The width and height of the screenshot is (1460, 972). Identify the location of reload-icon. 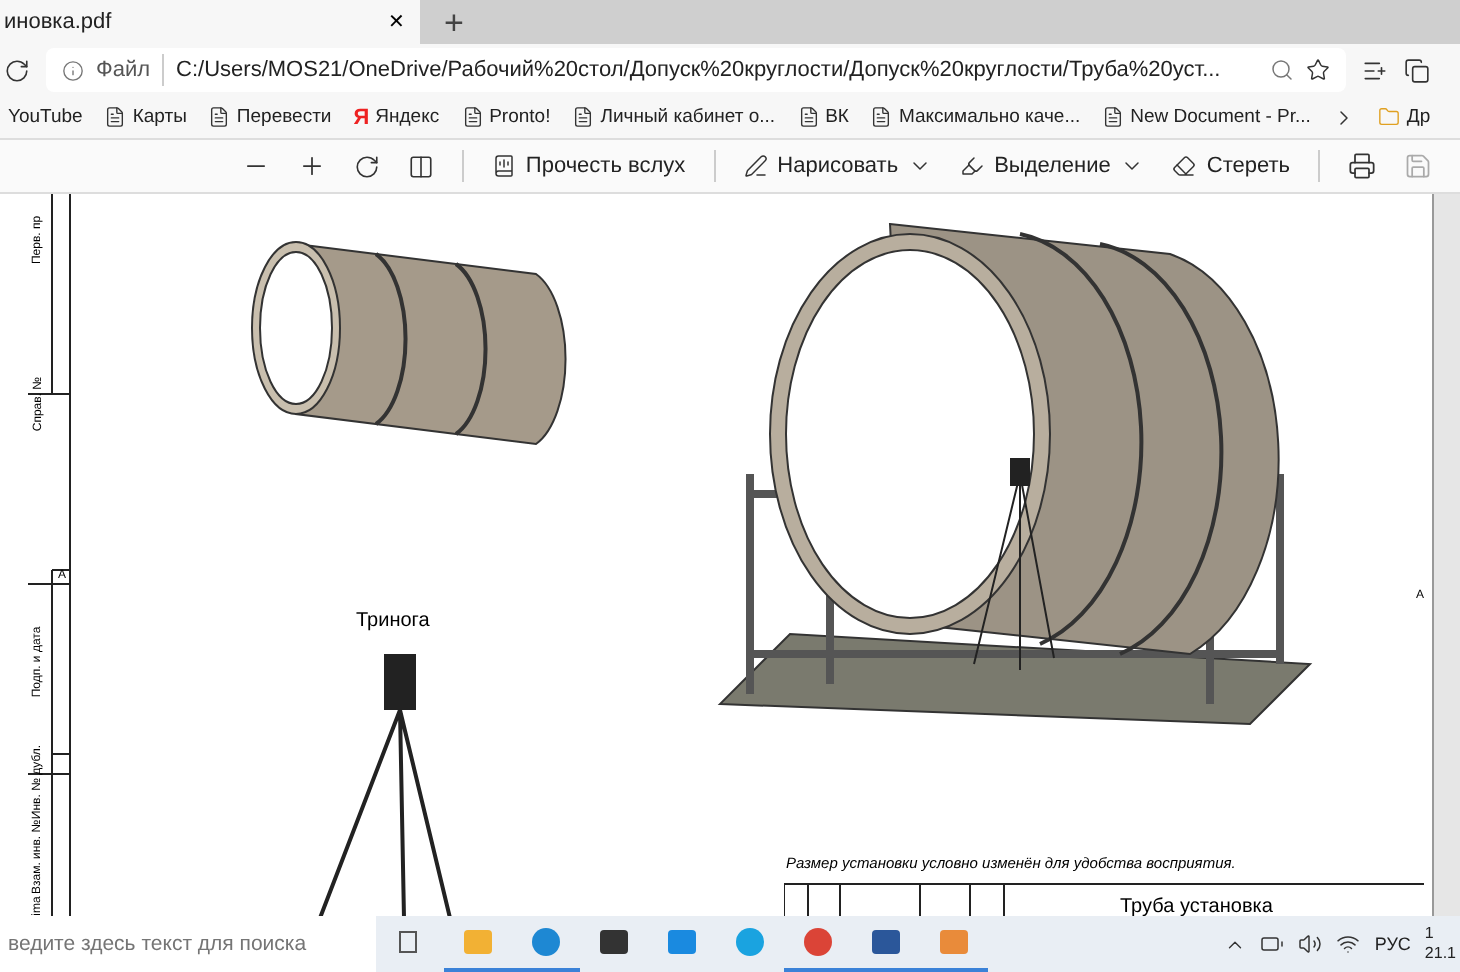
(17, 70).